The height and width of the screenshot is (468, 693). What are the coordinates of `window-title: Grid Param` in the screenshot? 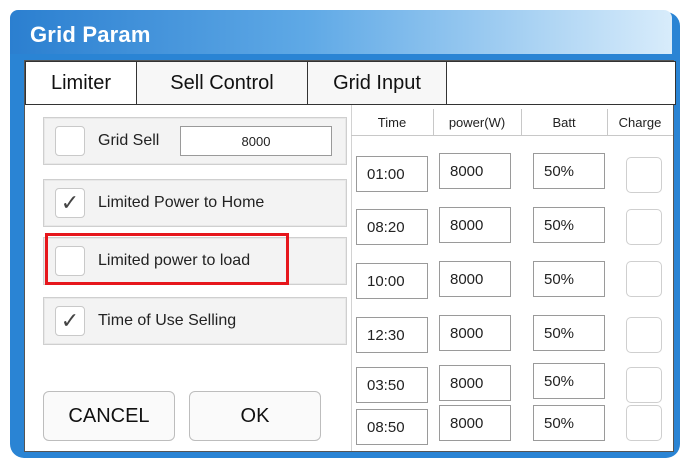 It's located at (90, 34).